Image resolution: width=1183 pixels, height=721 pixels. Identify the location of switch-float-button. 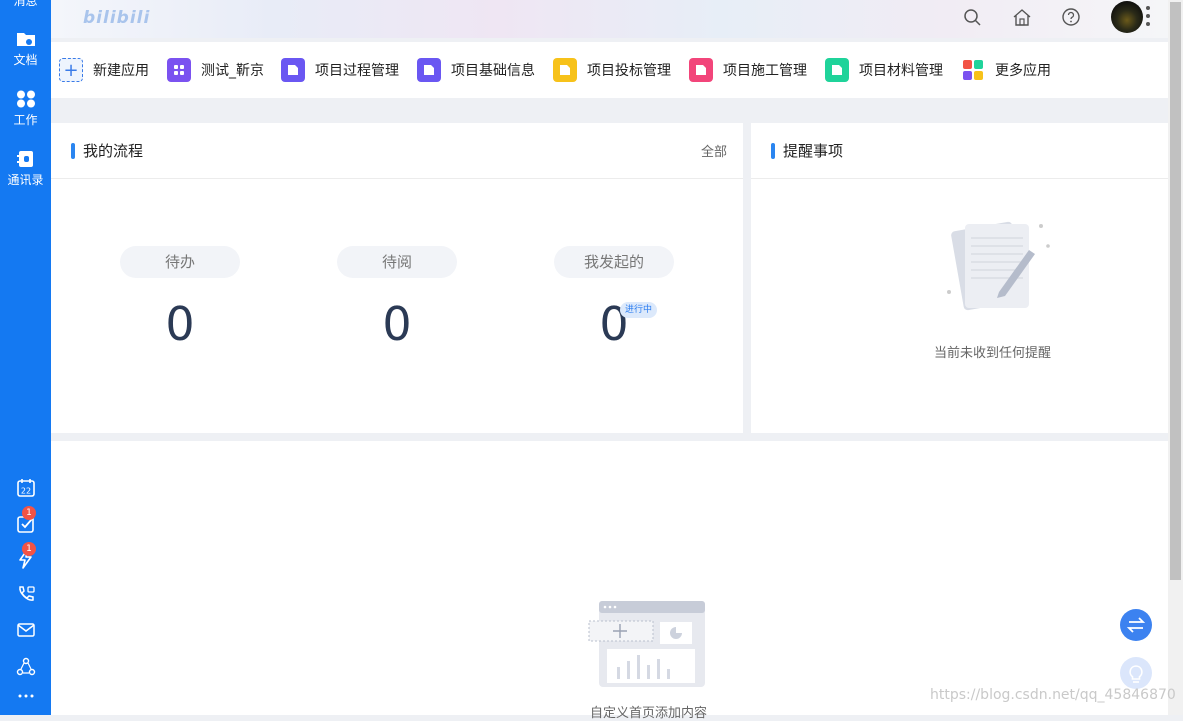
(1136, 625).